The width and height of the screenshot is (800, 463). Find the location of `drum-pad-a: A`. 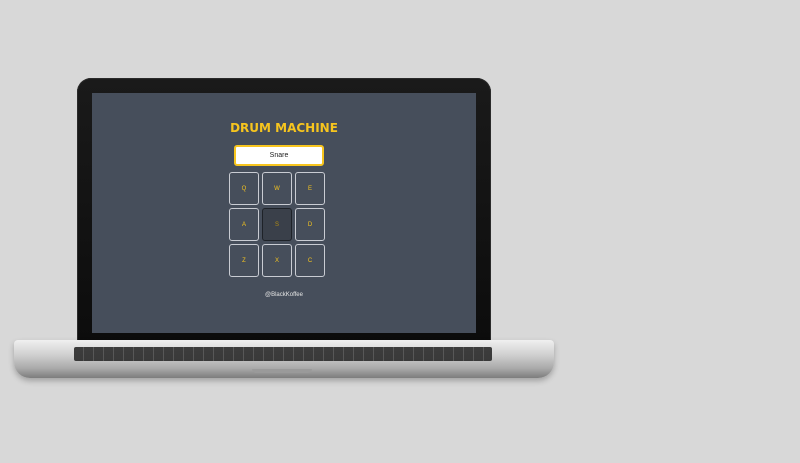

drum-pad-a: A is located at coordinates (244, 224).